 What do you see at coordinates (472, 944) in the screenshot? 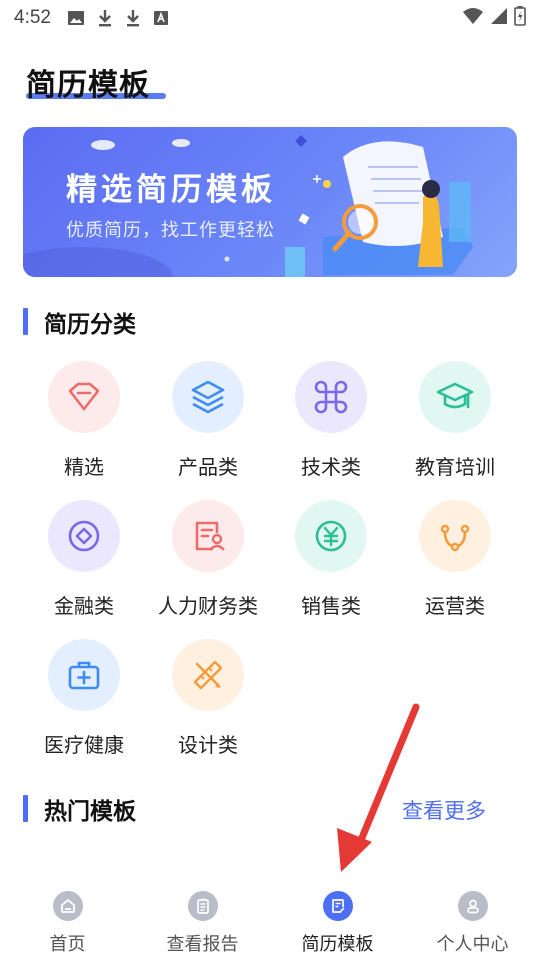
I see `tab-label: 个人中心` at bounding box center [472, 944].